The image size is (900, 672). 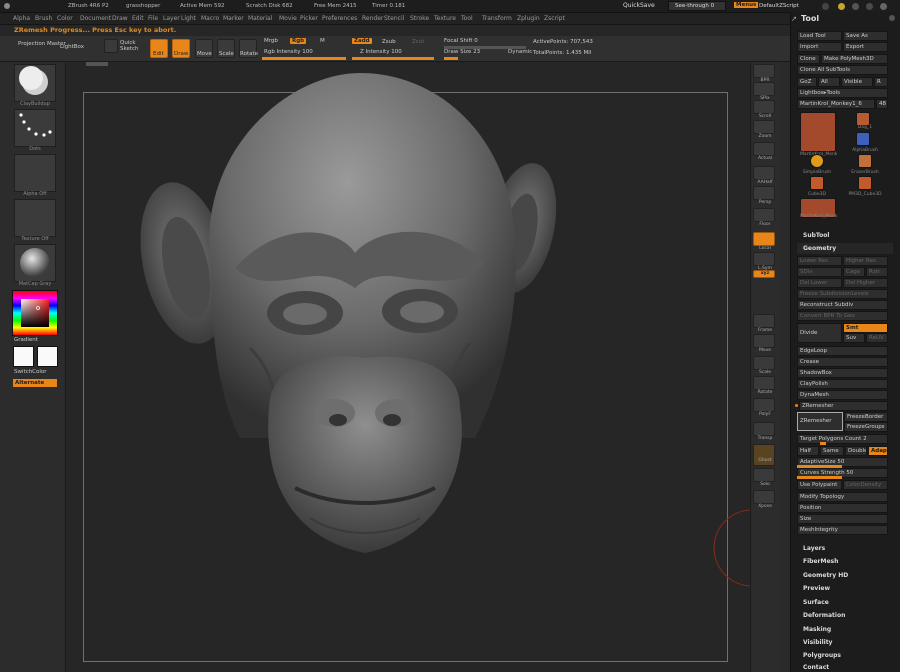 I want to click on export-button: Export, so click(x=865, y=47).